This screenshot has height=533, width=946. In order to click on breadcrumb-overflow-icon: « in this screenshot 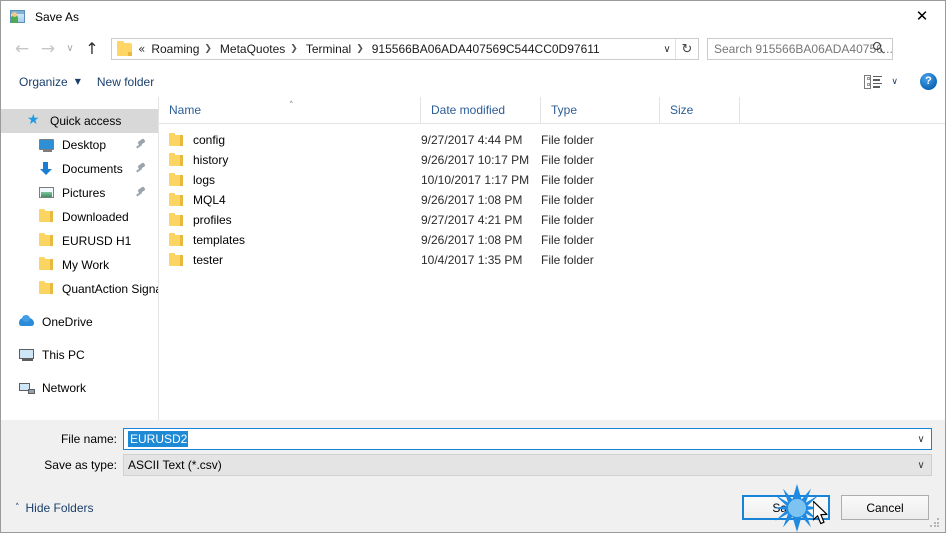, I will do `click(141, 49)`.